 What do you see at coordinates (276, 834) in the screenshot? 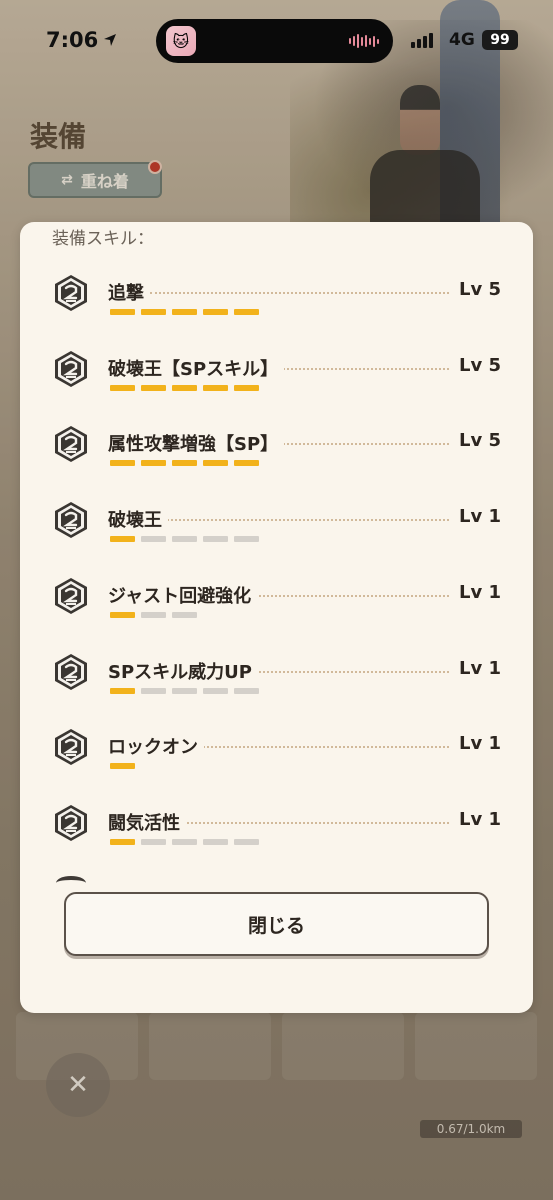
I see `skill-row: 闘気活性 Lv 1` at bounding box center [276, 834].